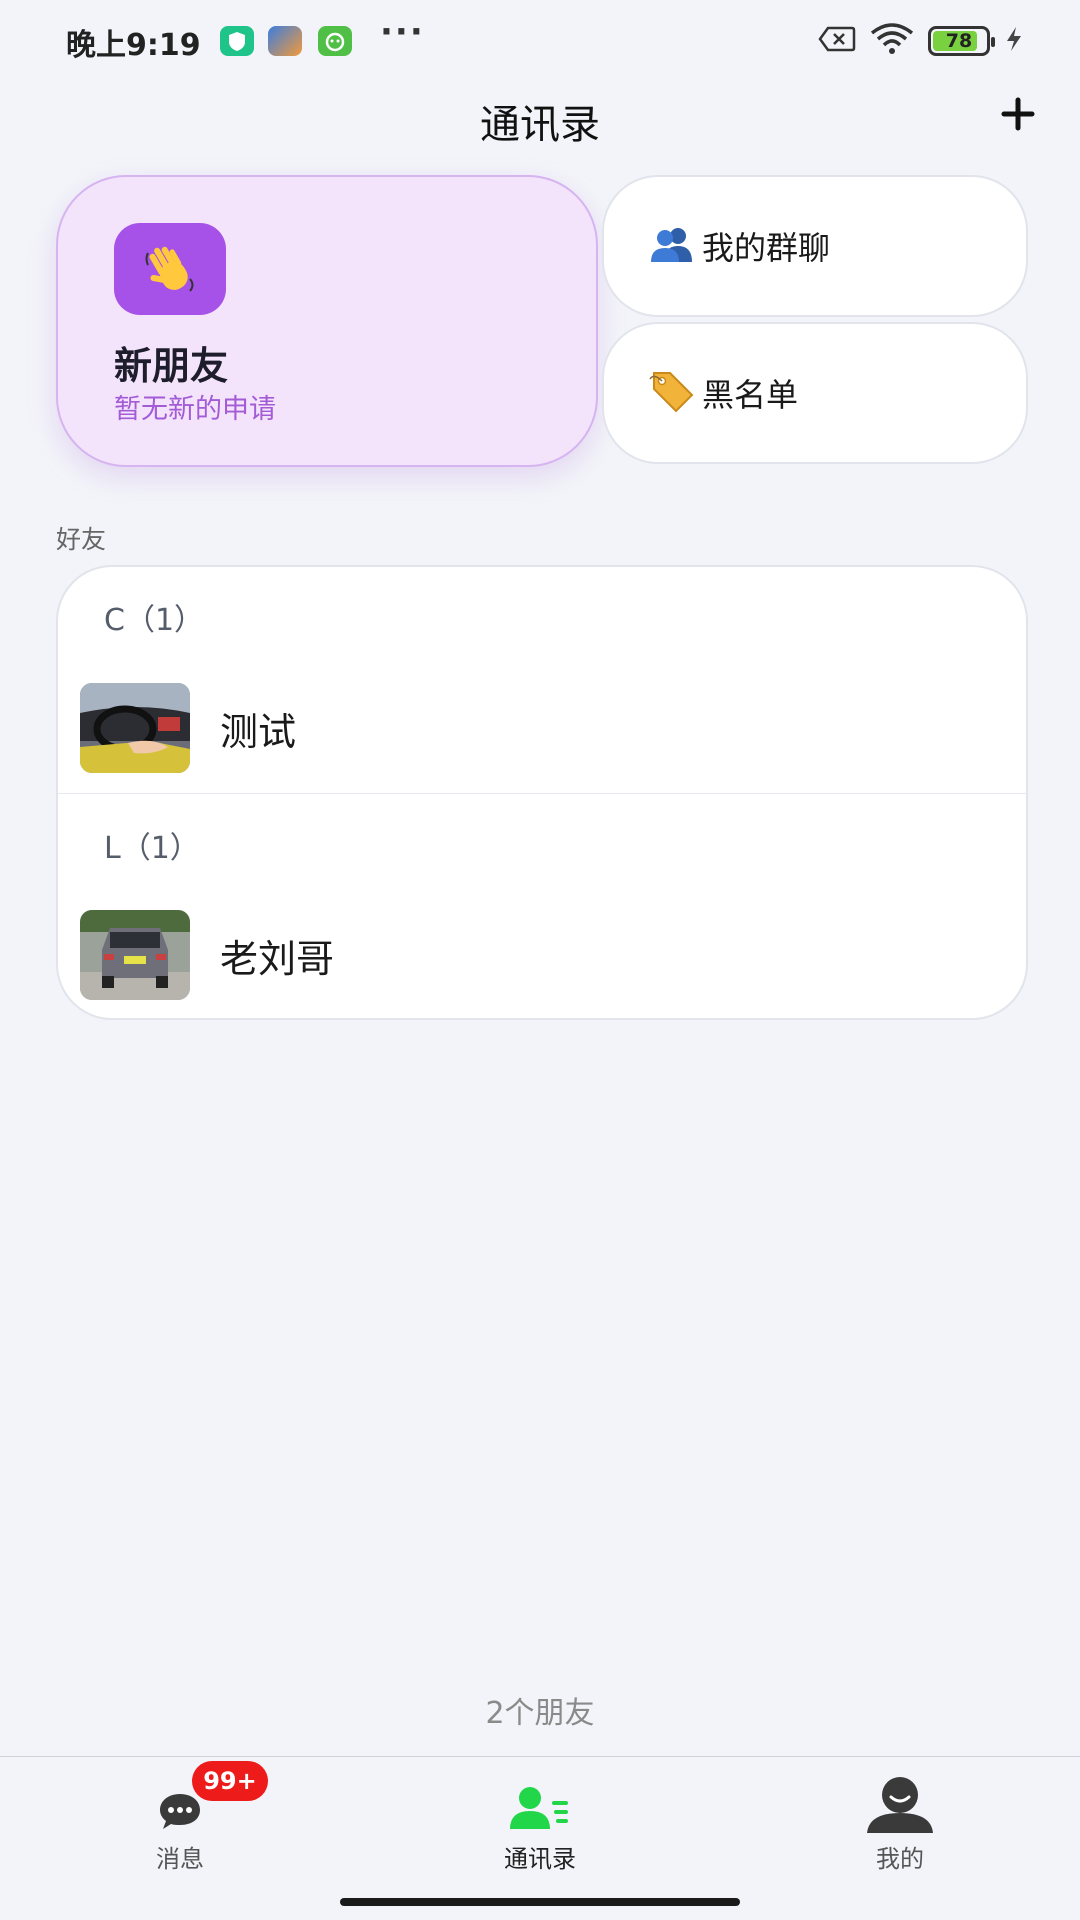 The width and height of the screenshot is (1080, 1920). What do you see at coordinates (1014, 41) in the screenshot?
I see `charging-icon` at bounding box center [1014, 41].